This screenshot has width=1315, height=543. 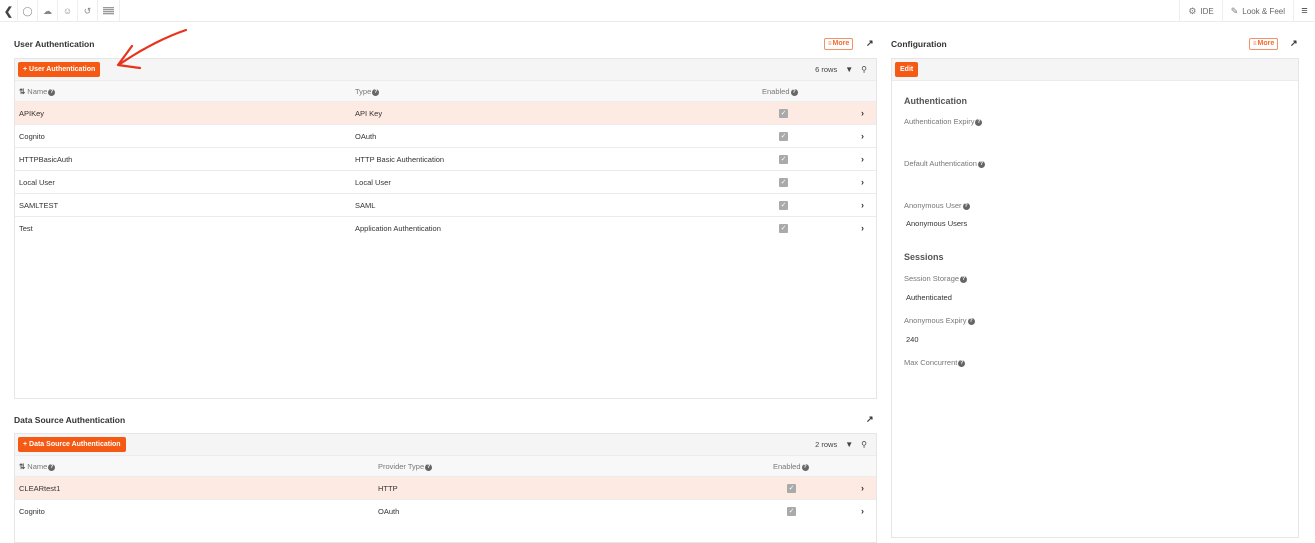 I want to click on row-name: Local User, so click(x=37, y=182).